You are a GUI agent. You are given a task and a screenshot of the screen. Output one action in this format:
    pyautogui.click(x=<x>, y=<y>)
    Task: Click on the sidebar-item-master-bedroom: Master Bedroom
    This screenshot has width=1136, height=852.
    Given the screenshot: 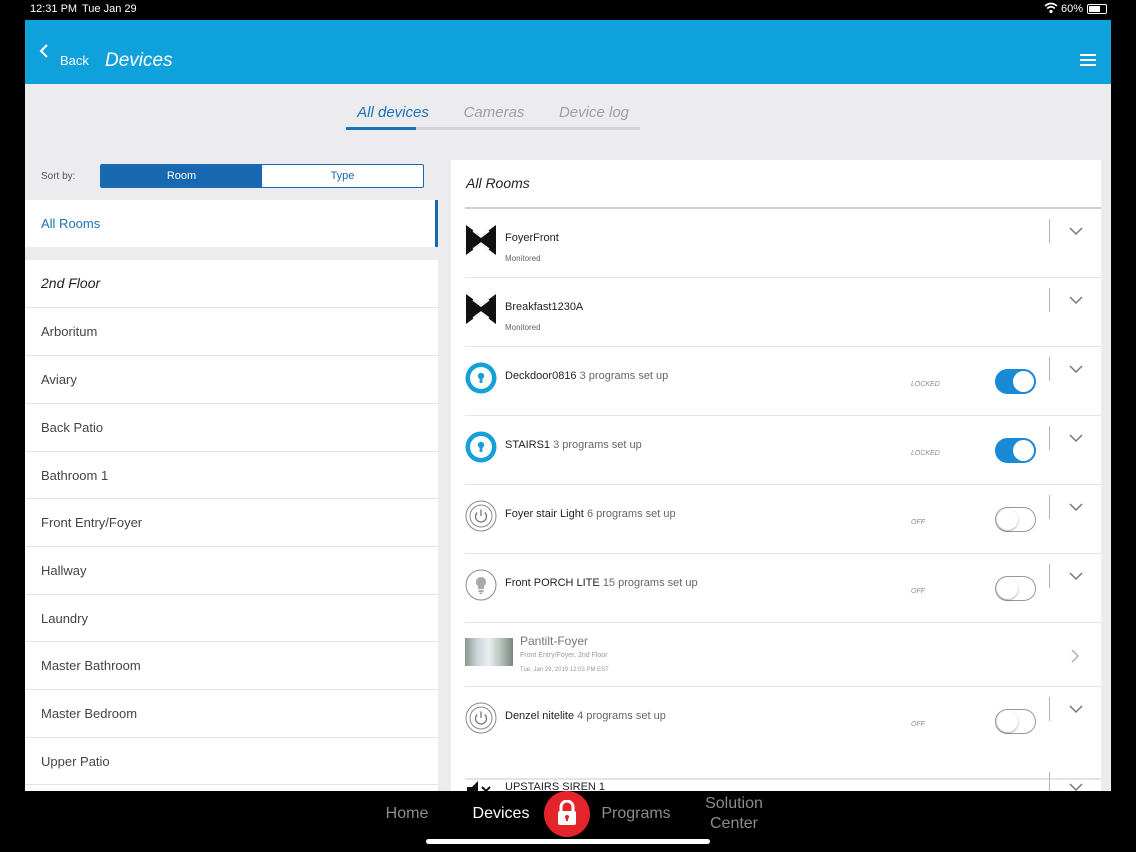 What is the action you would take?
    pyautogui.click(x=231, y=713)
    